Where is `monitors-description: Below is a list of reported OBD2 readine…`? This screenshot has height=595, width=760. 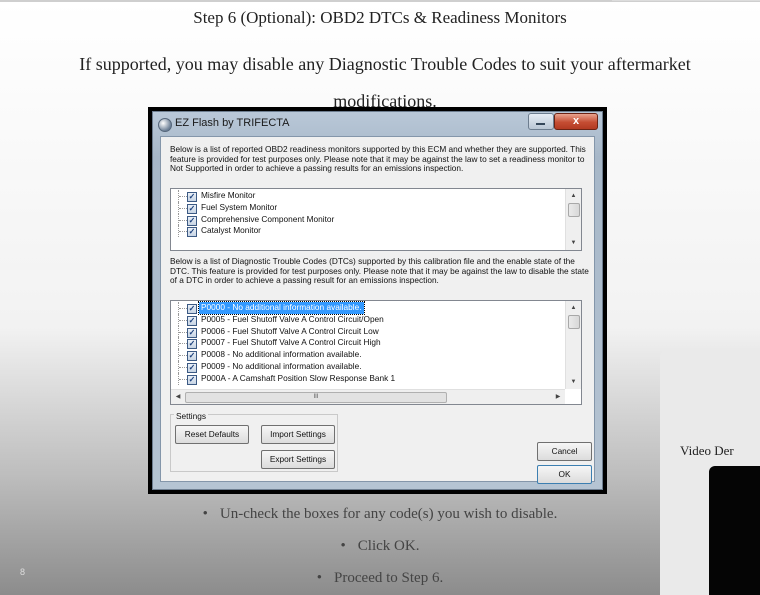 monitors-description: Below is a list of reported OBD2 readine… is located at coordinates (378, 159).